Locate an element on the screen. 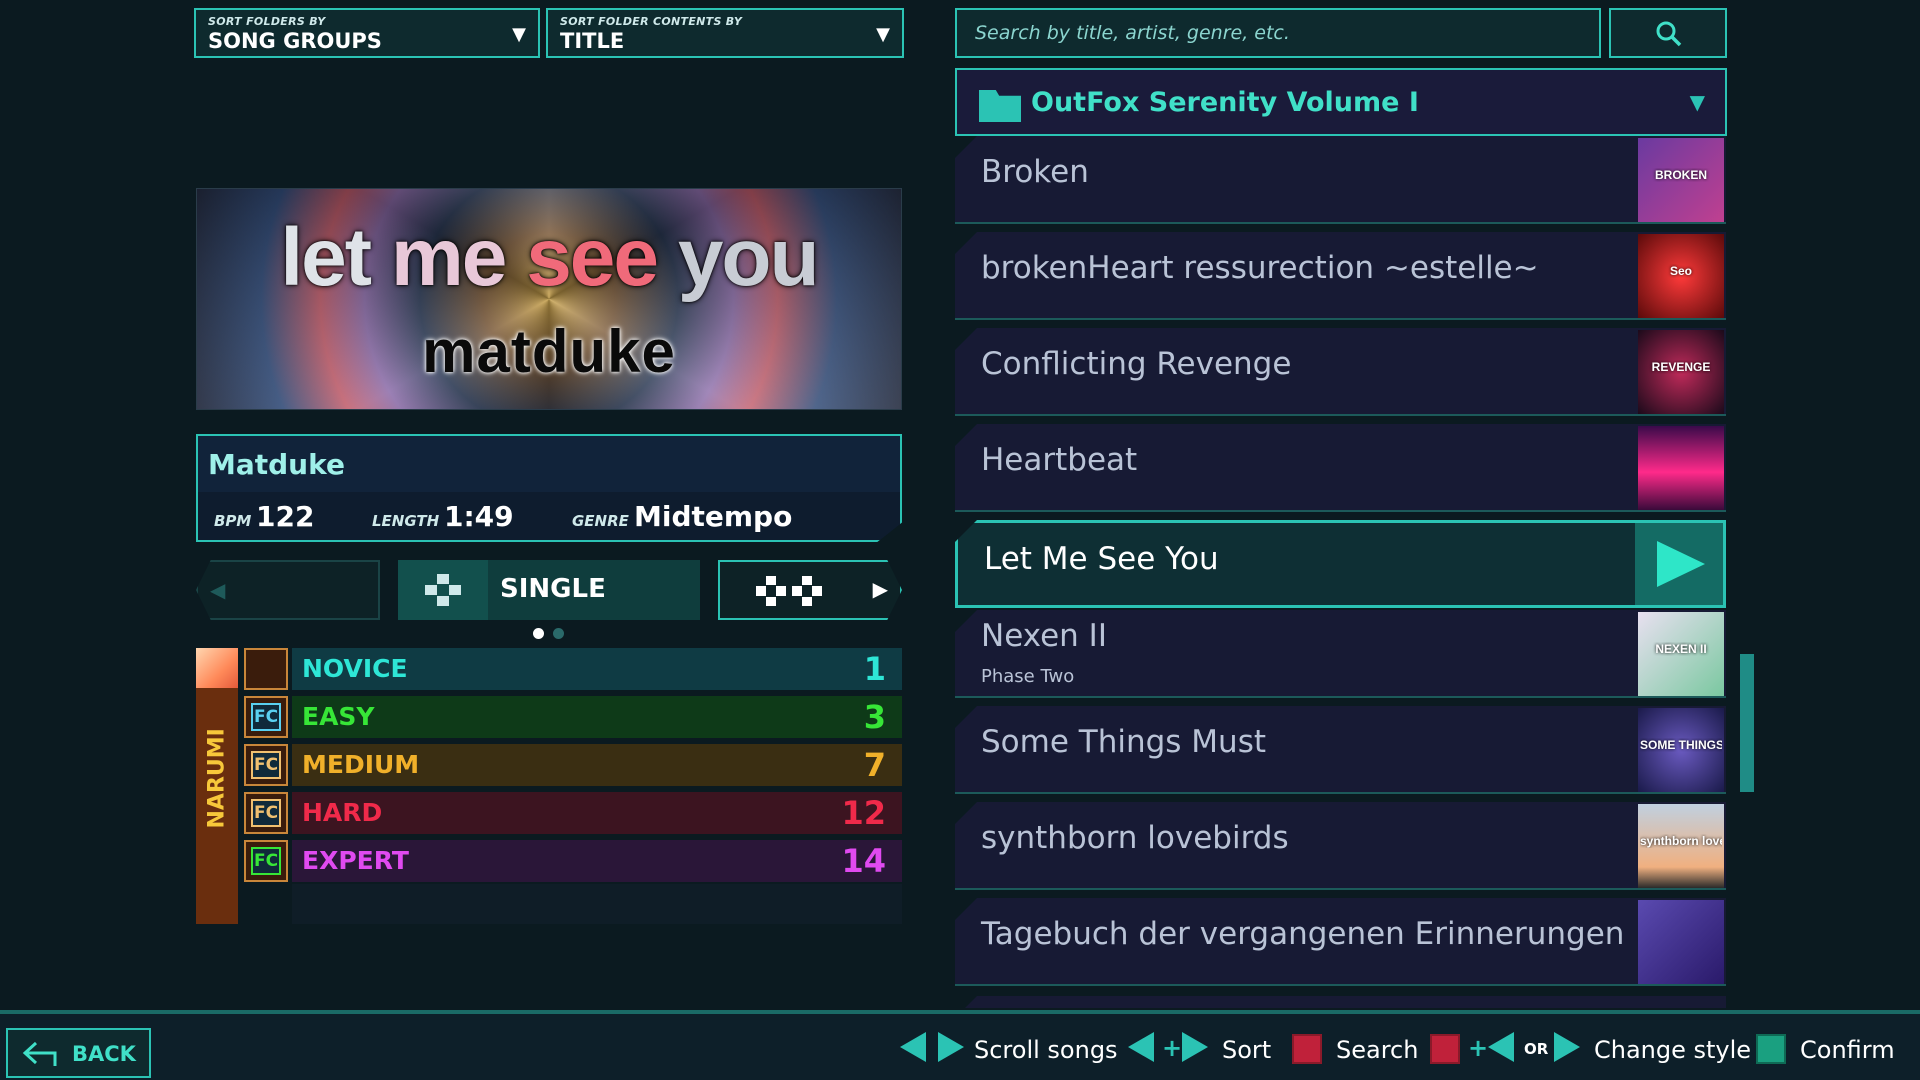 This screenshot has width=1920, height=1080. song-artist: Matduke is located at coordinates (276, 464).